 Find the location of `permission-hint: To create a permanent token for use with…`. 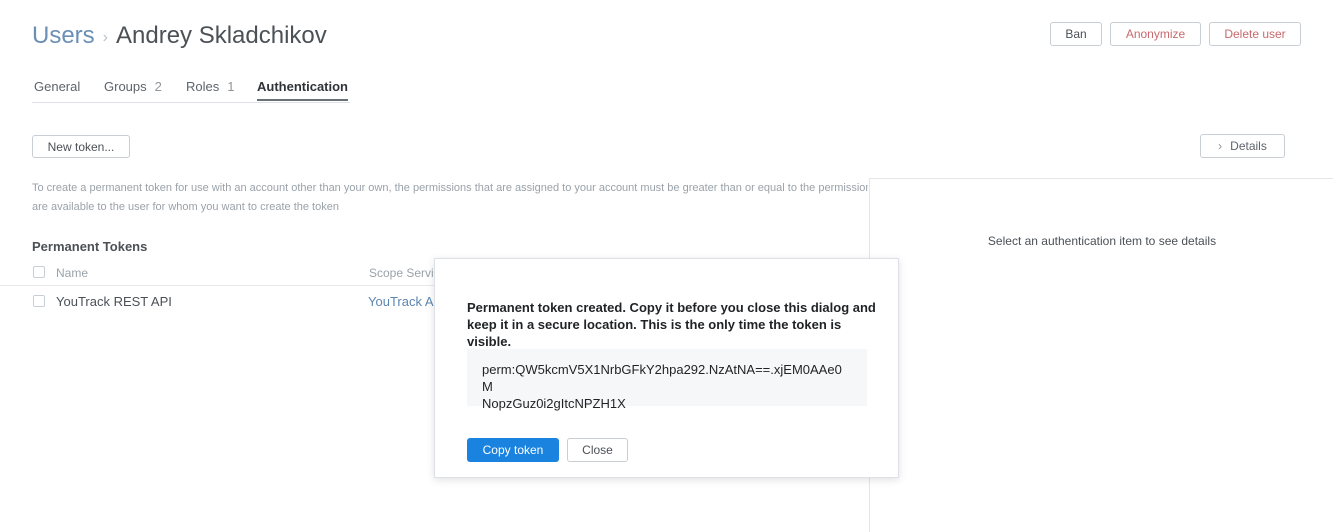

permission-hint: To create a permanent token for use with… is located at coordinates (450, 198).